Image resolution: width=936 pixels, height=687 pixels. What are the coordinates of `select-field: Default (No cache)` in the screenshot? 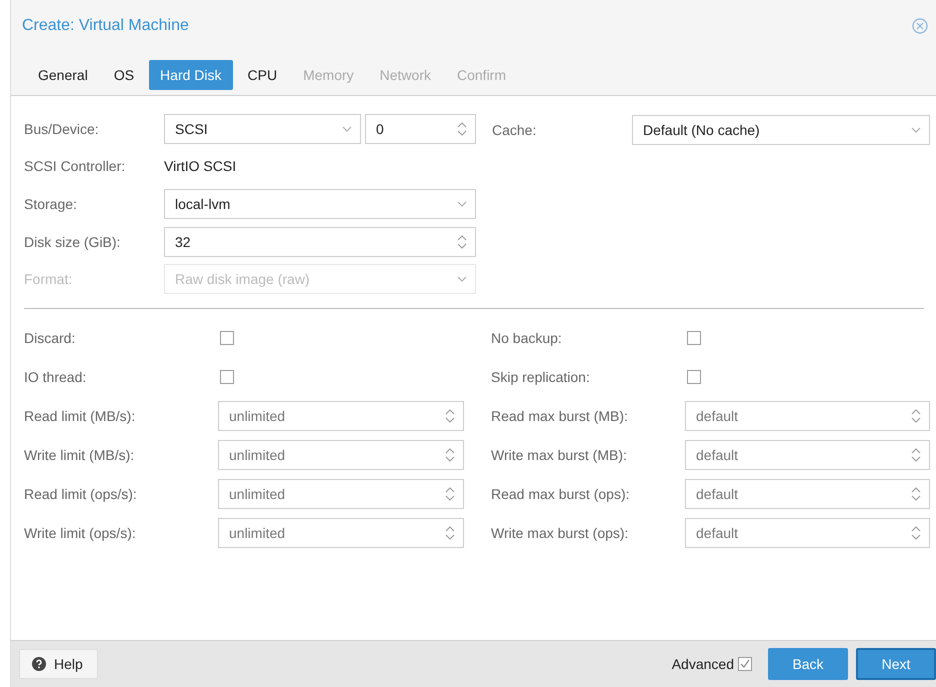 It's located at (781, 129).